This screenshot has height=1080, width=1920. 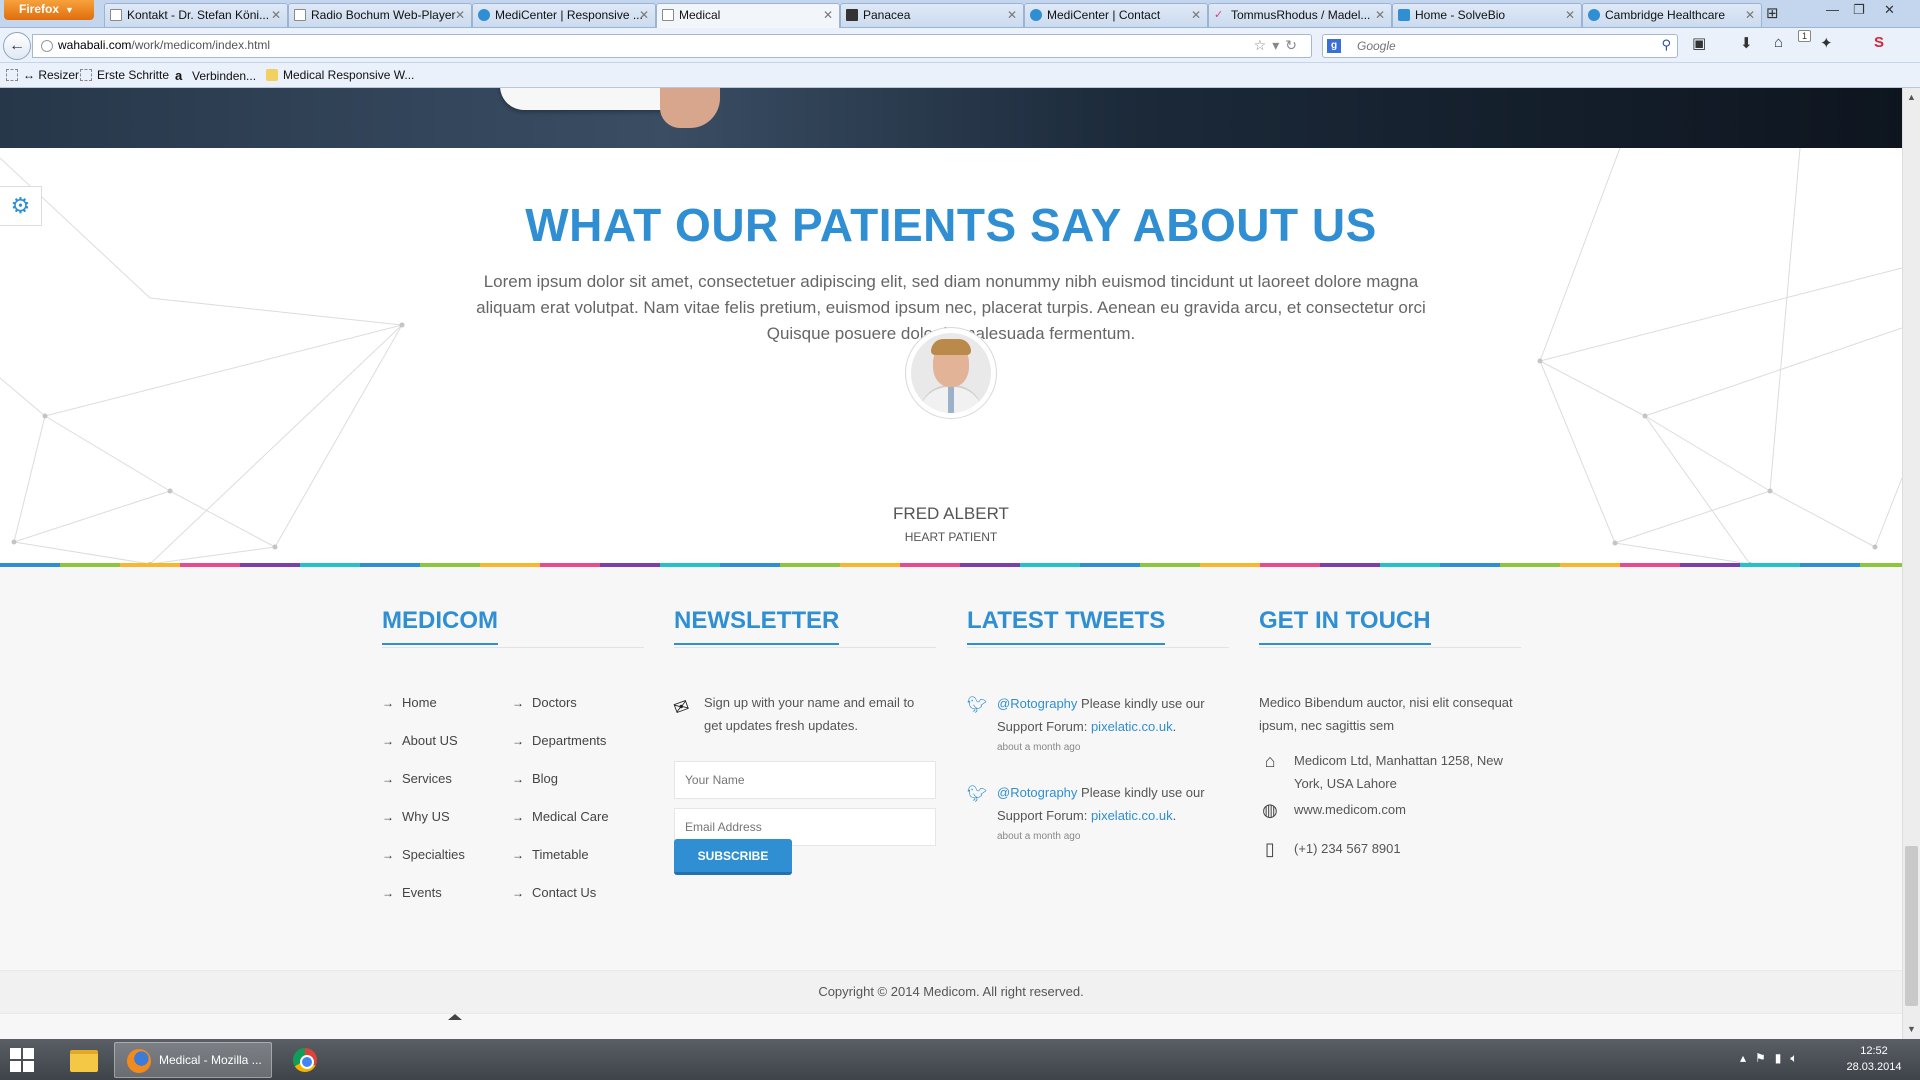 What do you see at coordinates (1345, 626) in the screenshot?
I see `footer-contact-heading: GET IN TOUCH` at bounding box center [1345, 626].